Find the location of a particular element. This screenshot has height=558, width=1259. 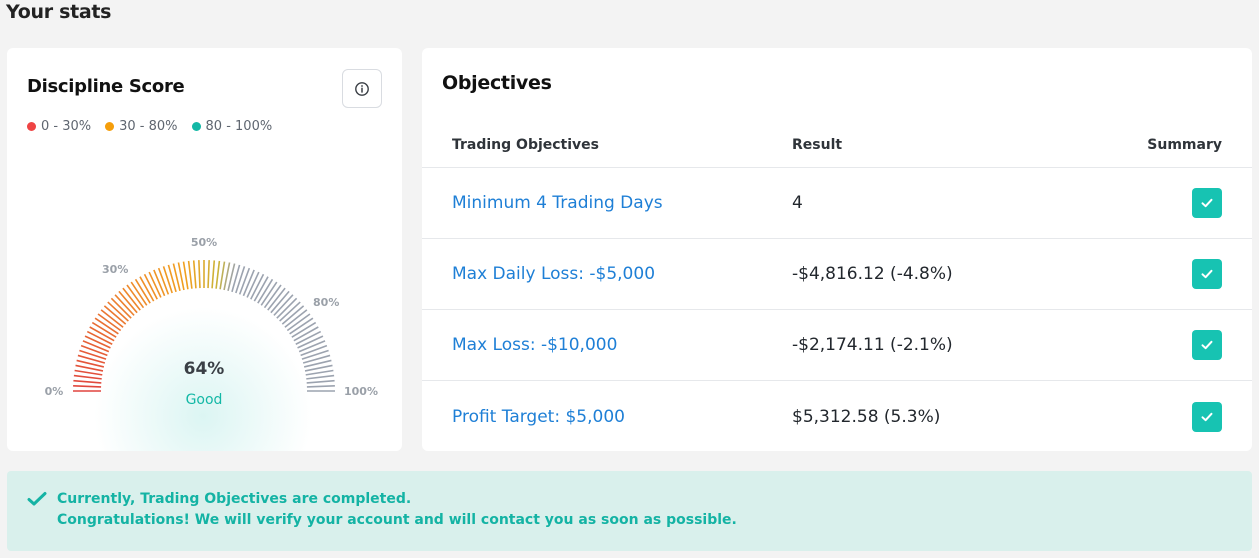

table-row: Profit Target: $5,000 $5,312.58 (5.3%) is located at coordinates (837, 416).